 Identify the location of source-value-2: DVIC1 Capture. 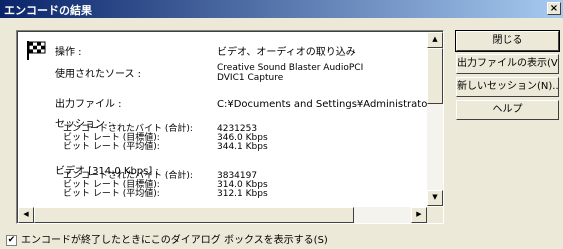
(250, 78).